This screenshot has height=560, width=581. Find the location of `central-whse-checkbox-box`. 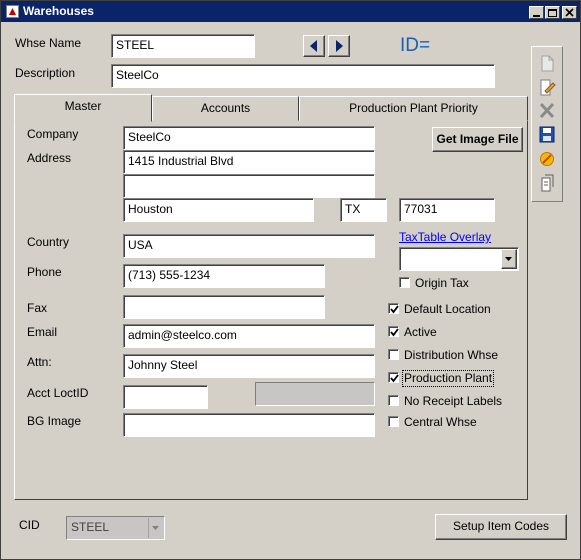

central-whse-checkbox-box is located at coordinates (393, 421).